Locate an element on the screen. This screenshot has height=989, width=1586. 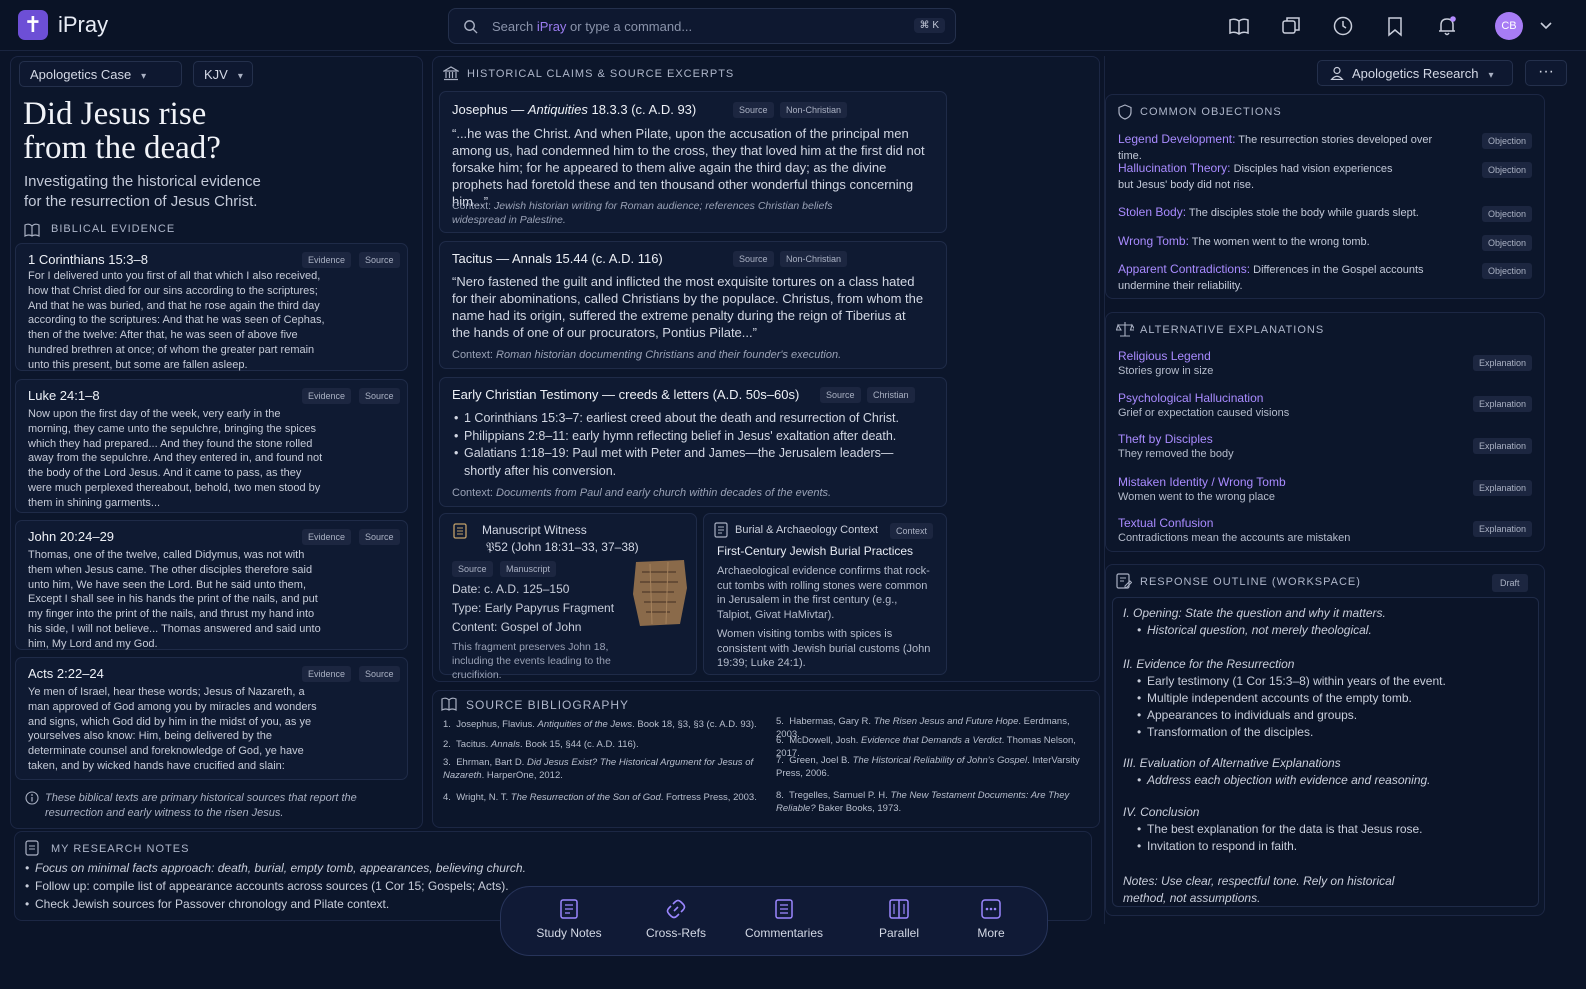
objections-title: COMMON OBJECTIONS is located at coordinates (1211, 112).